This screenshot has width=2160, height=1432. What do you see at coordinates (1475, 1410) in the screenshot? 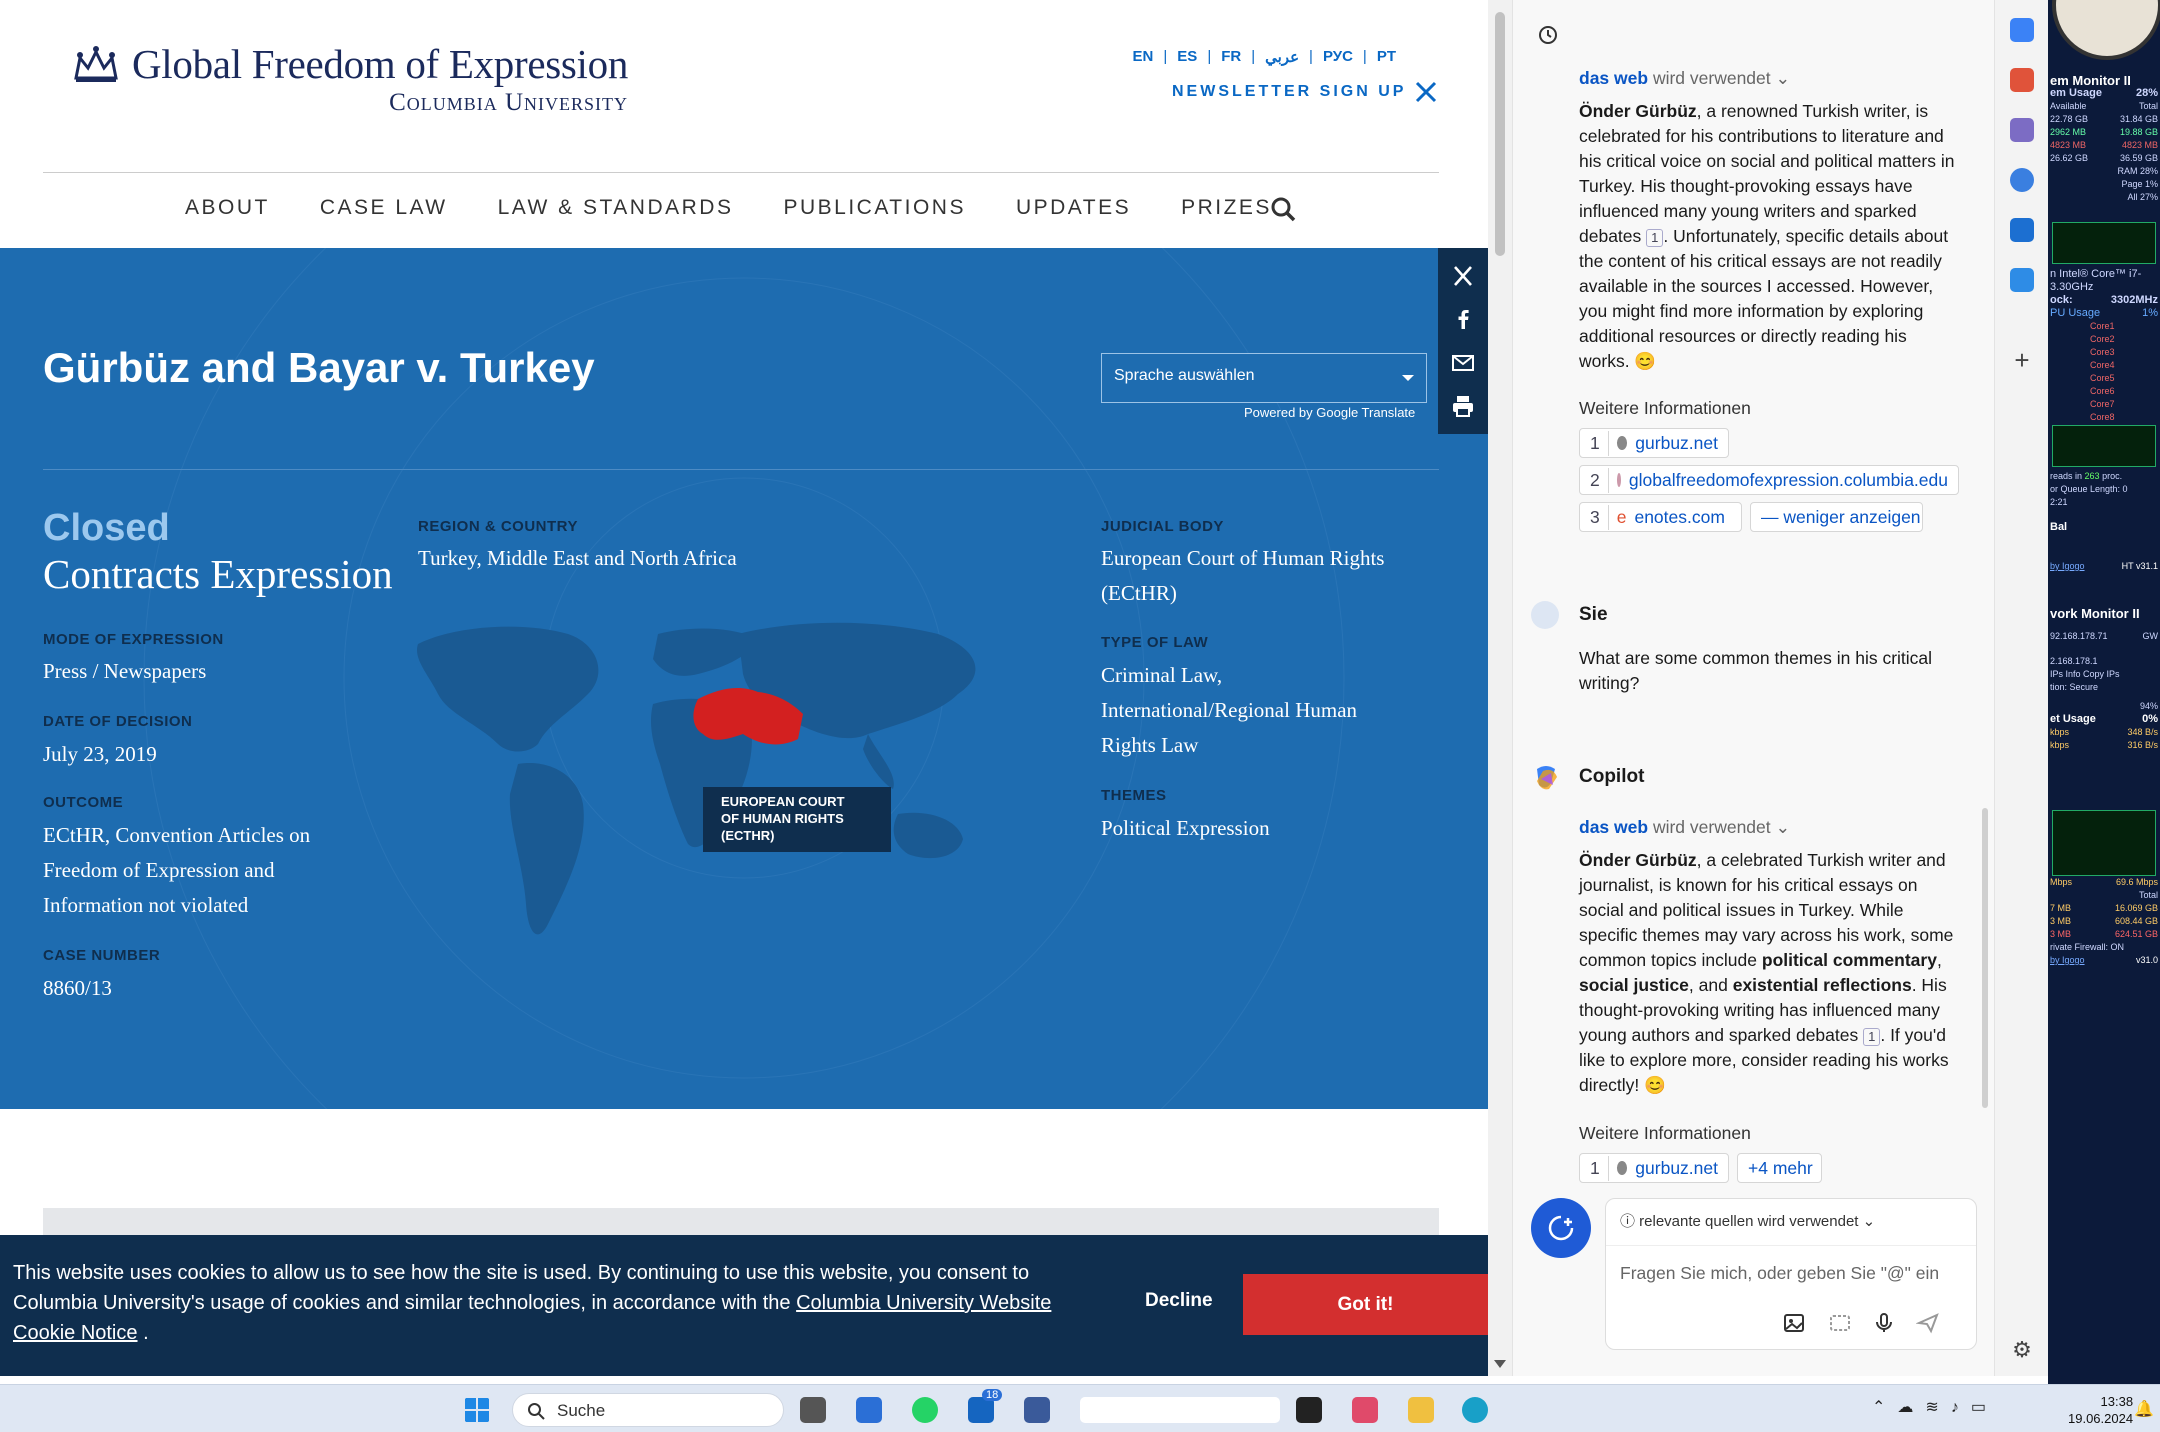
I see `edge-browser-icon` at bounding box center [1475, 1410].